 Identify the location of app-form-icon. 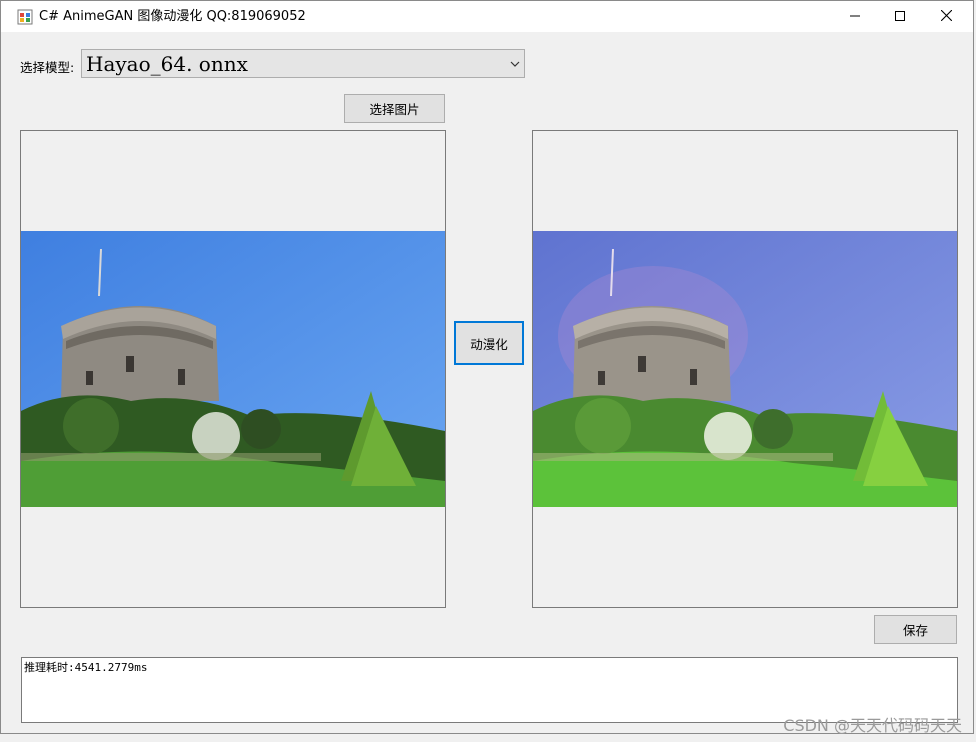
(25, 17).